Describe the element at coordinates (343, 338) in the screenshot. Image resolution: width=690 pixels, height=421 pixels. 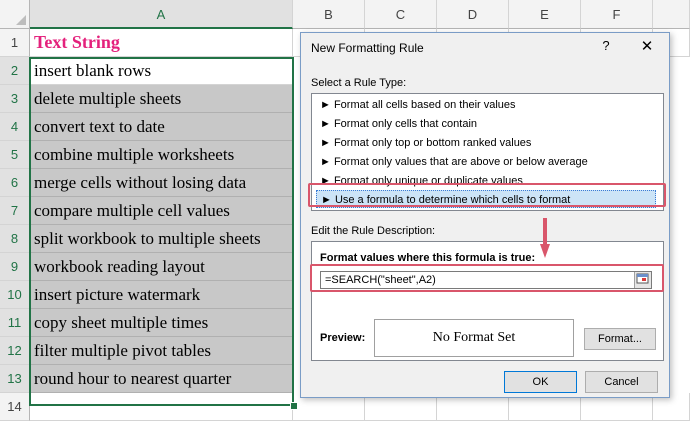
I see `preview-label: Preview:` at that location.